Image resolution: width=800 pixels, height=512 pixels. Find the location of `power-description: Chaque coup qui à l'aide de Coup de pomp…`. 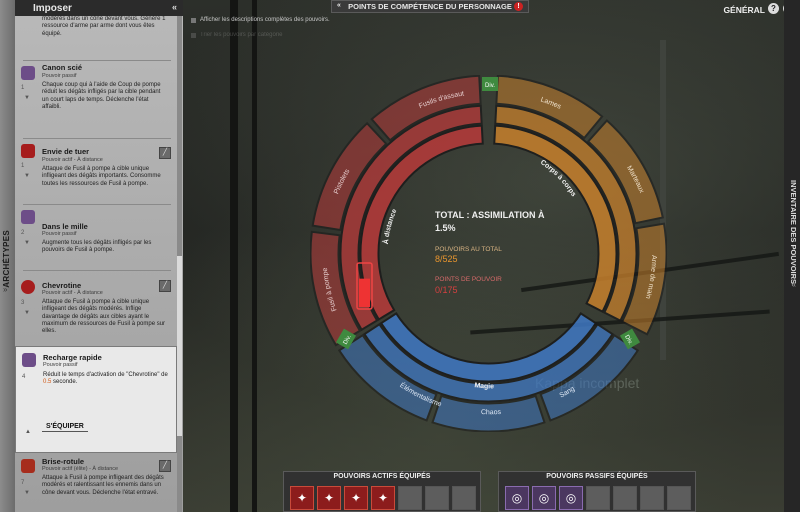

power-description: Chaque coup qui à l'aide de Coup de pomp… is located at coordinates (101, 96).